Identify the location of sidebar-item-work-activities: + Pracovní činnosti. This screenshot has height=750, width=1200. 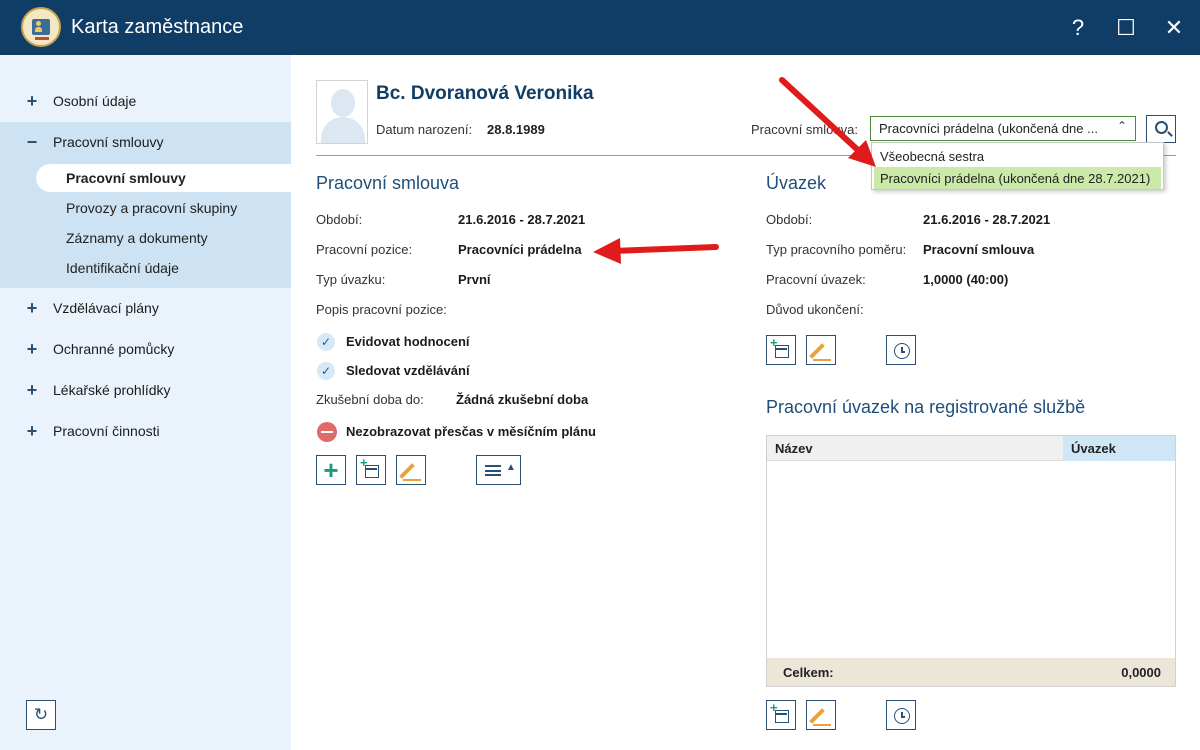
(145, 431).